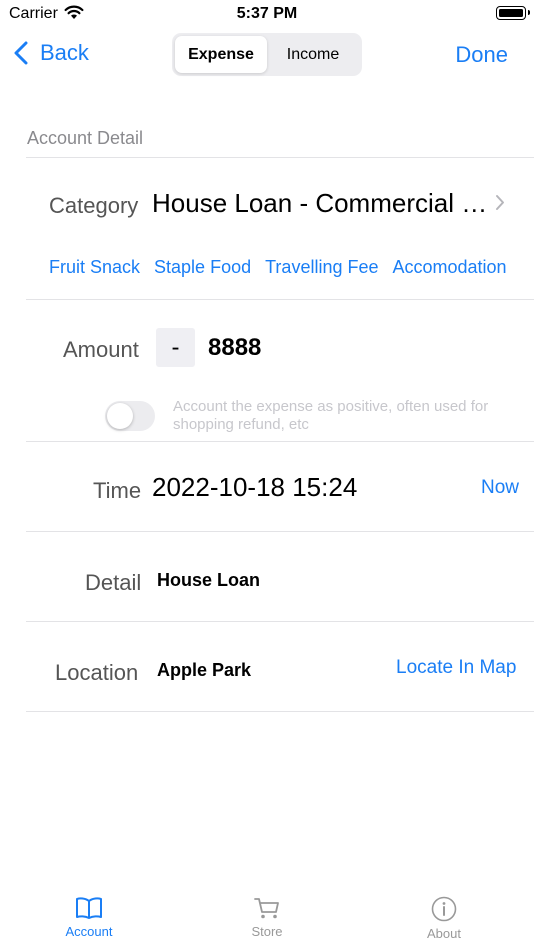 Image resolution: width=534 pixels, height=950 pixels. I want to click on tab-about: About, so click(444, 918).